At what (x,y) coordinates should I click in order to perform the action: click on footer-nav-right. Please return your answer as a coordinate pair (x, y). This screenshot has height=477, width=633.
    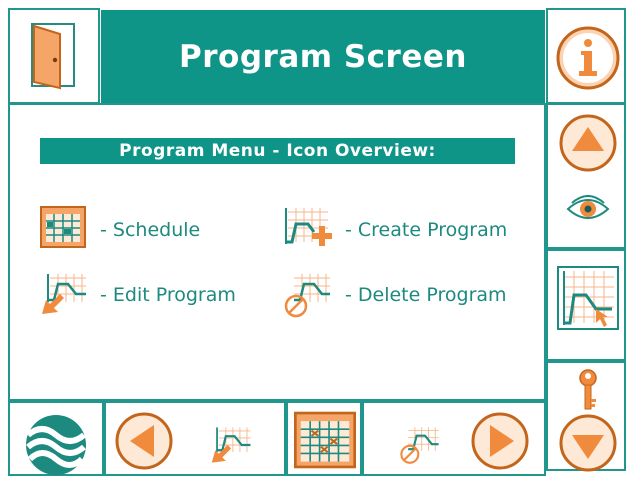
    Looking at the image, I should click on (454, 438).